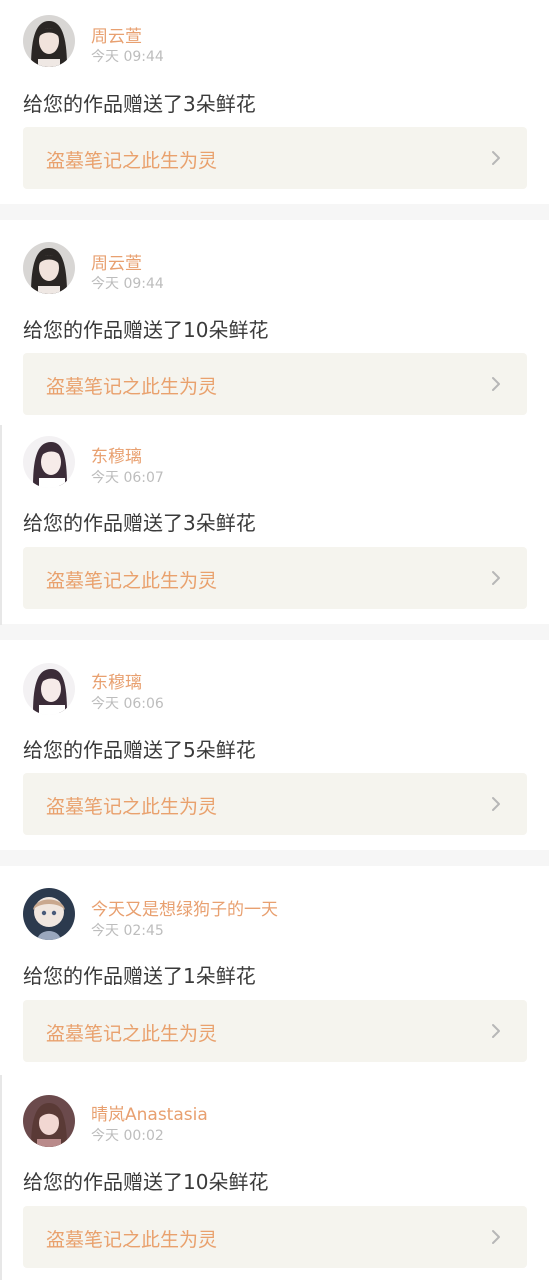 This screenshot has height=1280, width=549. I want to click on sender-name: 今天又是想绿狗子的一天, so click(184, 907).